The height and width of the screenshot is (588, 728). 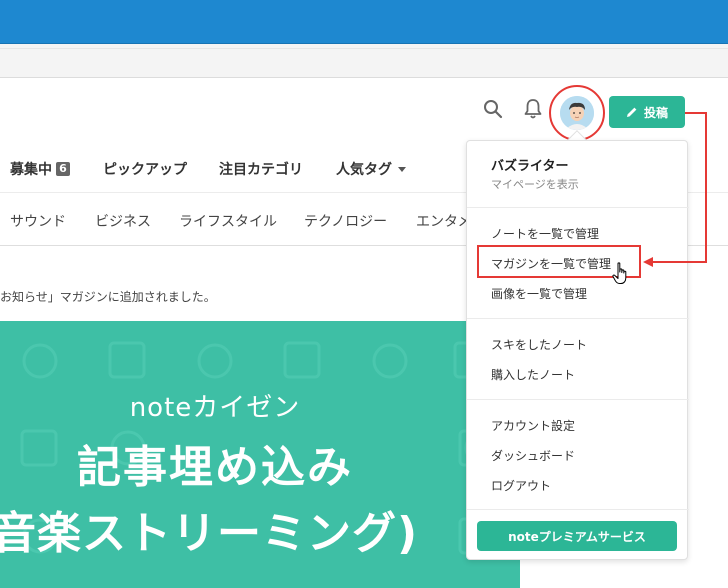 I want to click on annotation-arrow, so click(x=675, y=189).